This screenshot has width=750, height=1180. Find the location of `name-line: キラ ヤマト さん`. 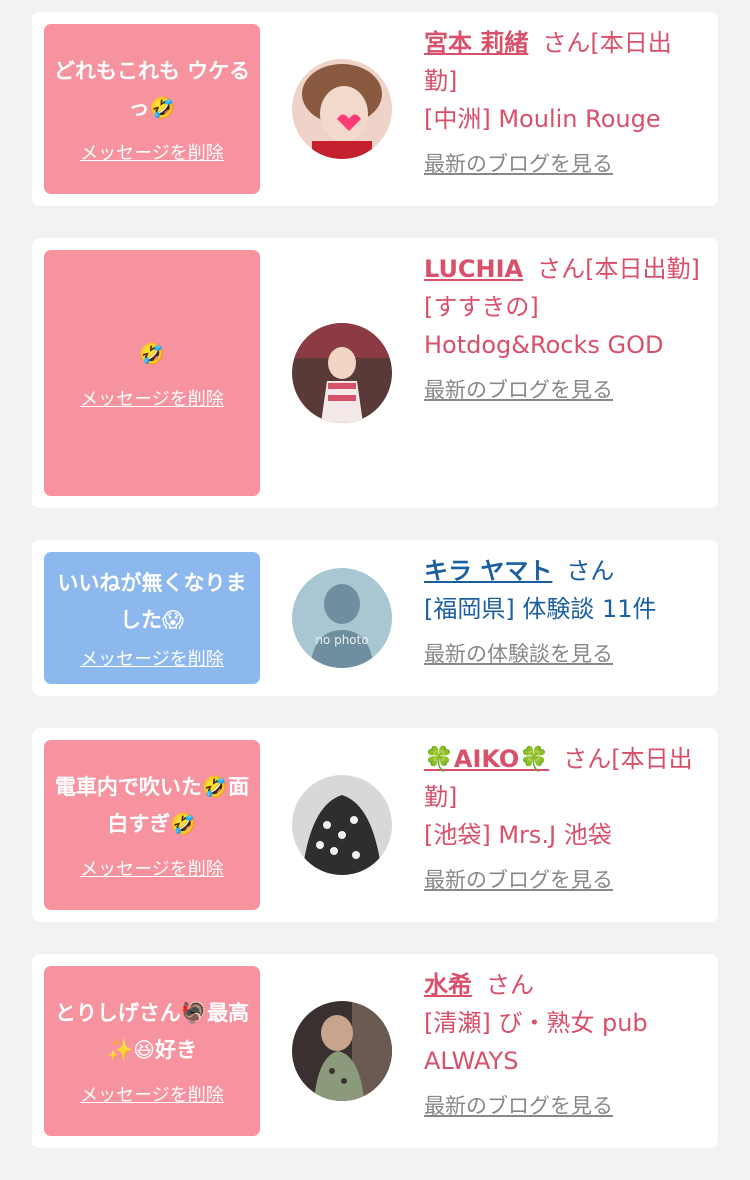

name-line: キラ ヤマト さん is located at coordinates (564, 571).